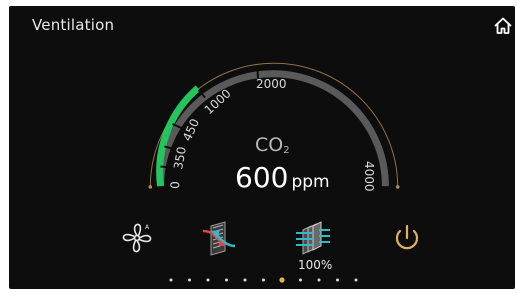 The width and height of the screenshot is (517, 296). I want to click on page-indicator, so click(267, 280).